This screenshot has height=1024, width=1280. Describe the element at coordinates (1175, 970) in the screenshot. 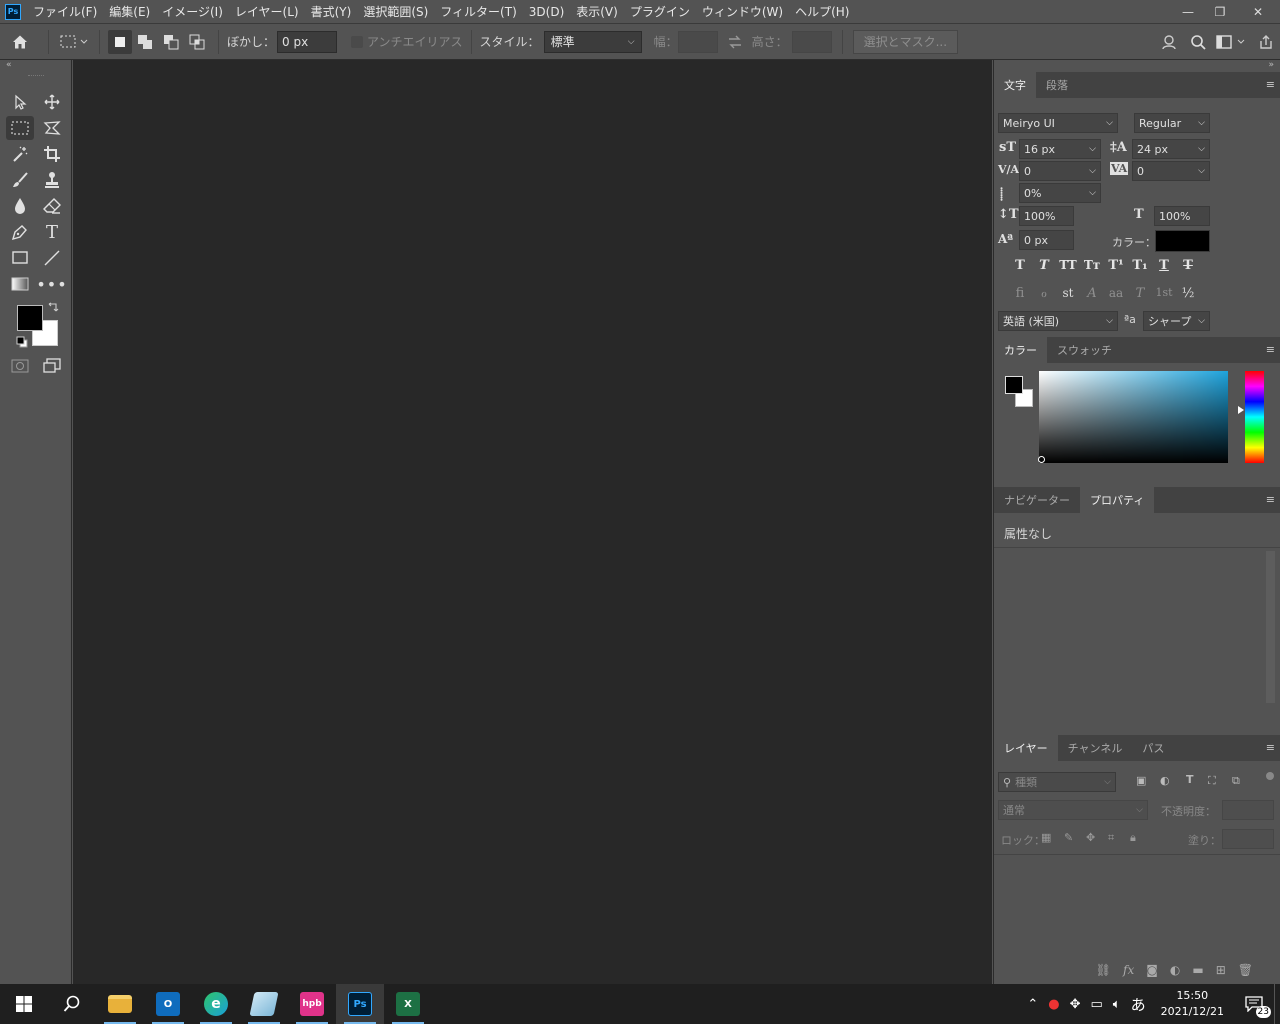

I see `adjustment-layer-icon: ◐` at that location.